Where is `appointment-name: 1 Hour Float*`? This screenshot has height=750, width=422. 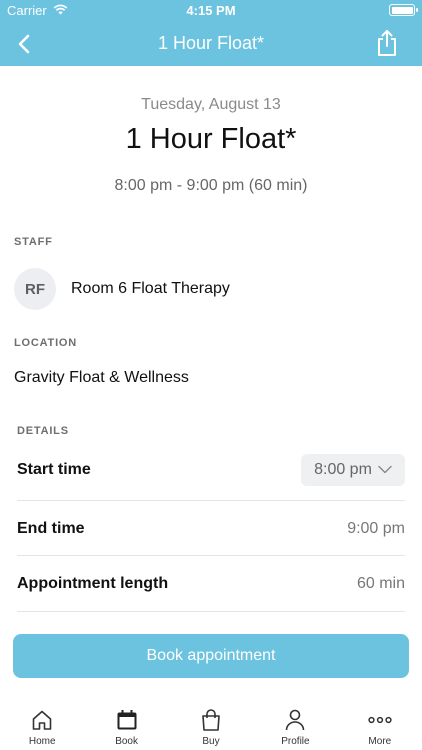 appointment-name: 1 Hour Float* is located at coordinates (211, 139).